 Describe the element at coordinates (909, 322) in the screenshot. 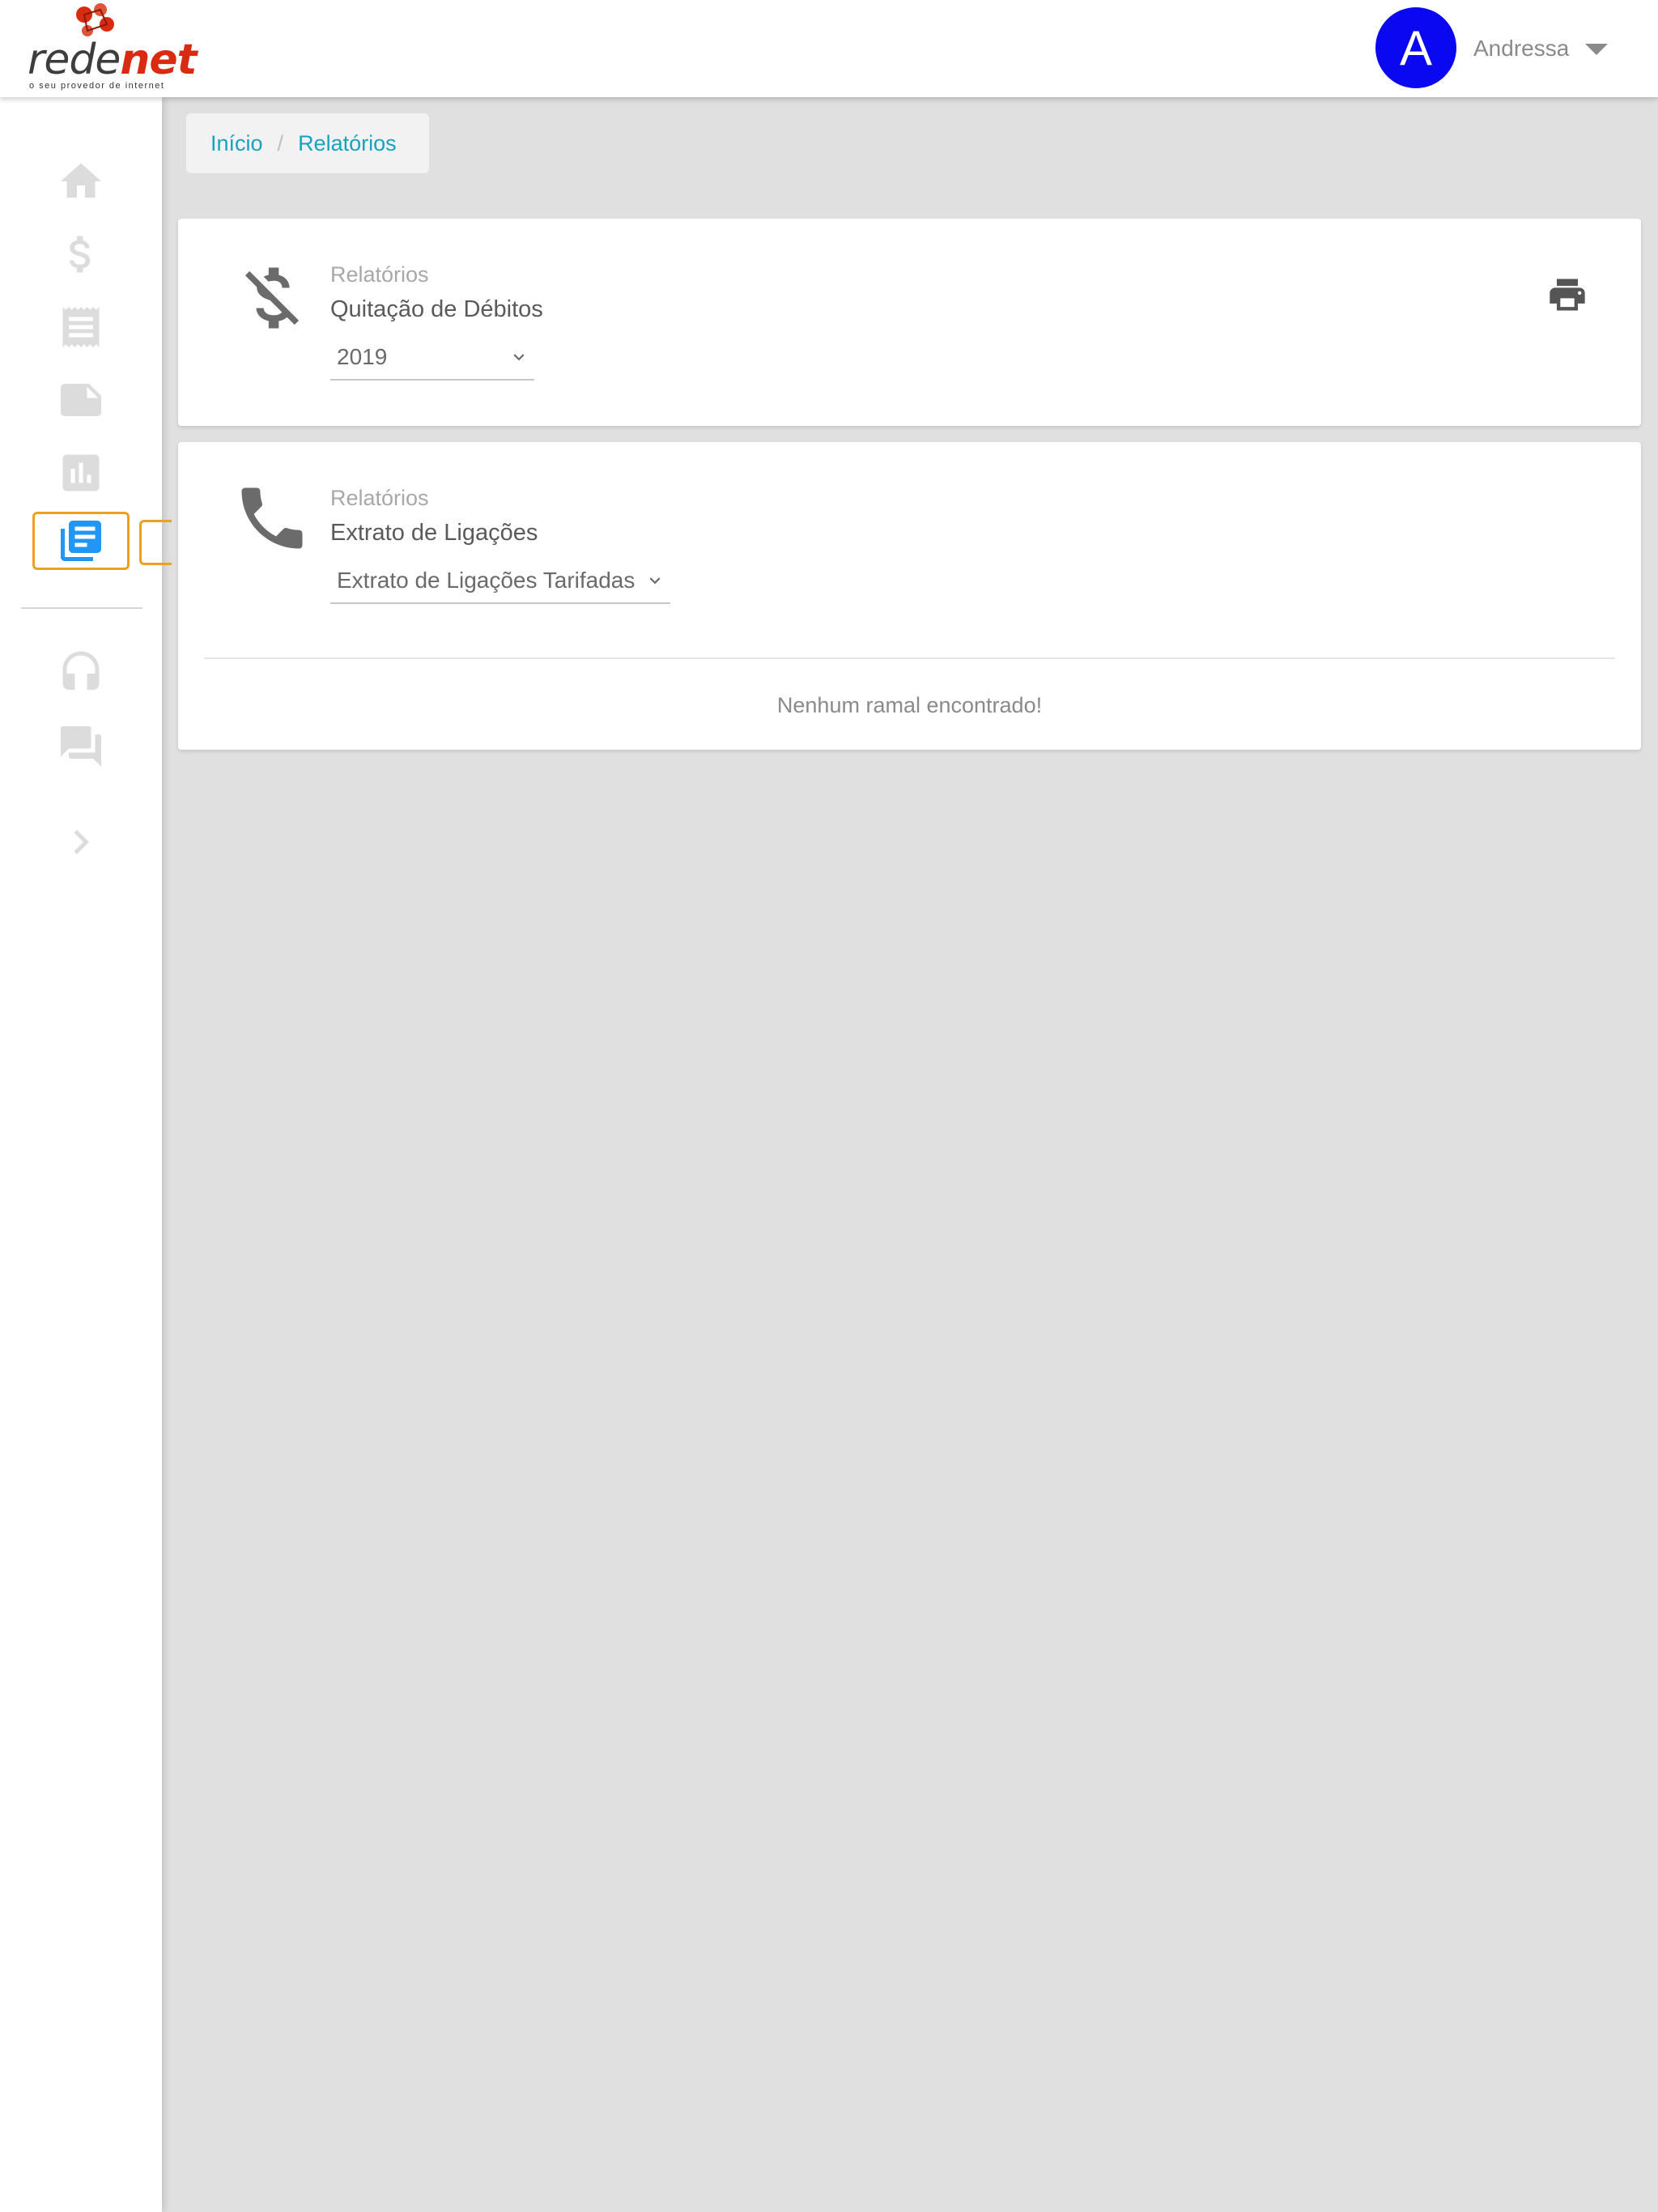

I see `report-card-debt-settlement: Relatórios Quitação de Débitos 2019` at that location.